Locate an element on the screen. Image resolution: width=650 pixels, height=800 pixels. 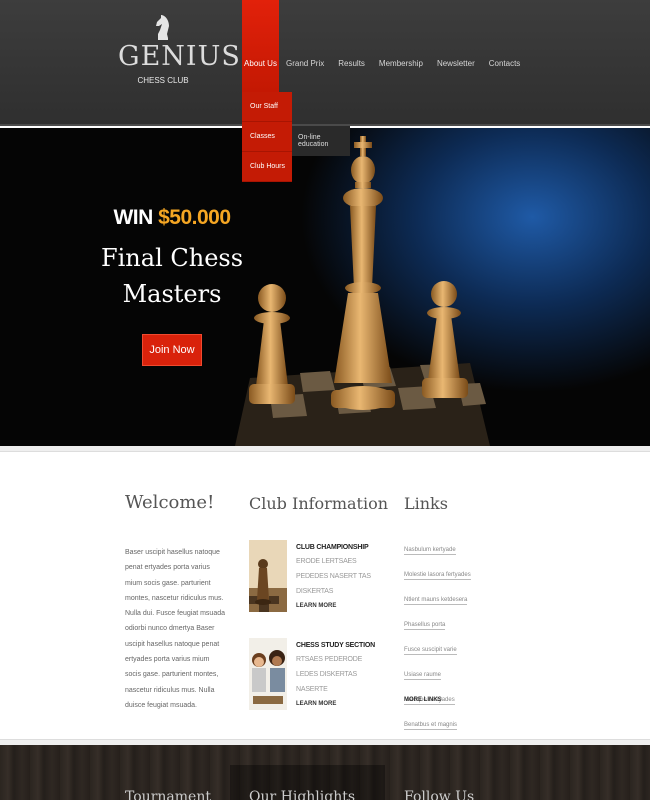
hero-title: Final Chess Masters is located at coordinates (172, 276).